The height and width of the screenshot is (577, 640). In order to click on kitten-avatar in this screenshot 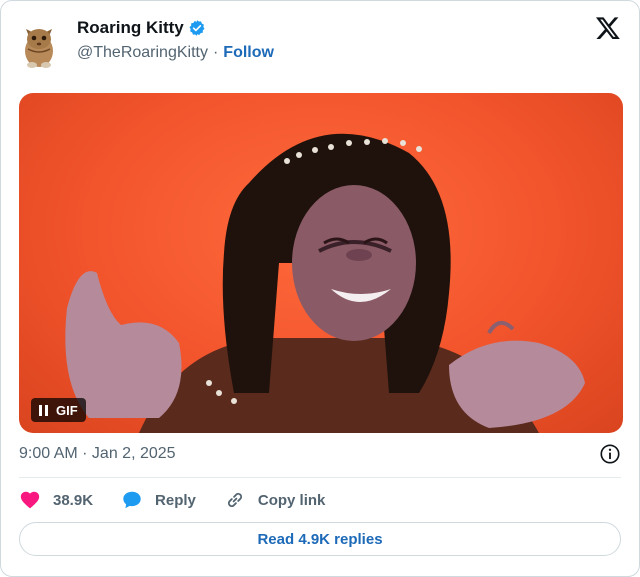, I will do `click(39, 43)`.